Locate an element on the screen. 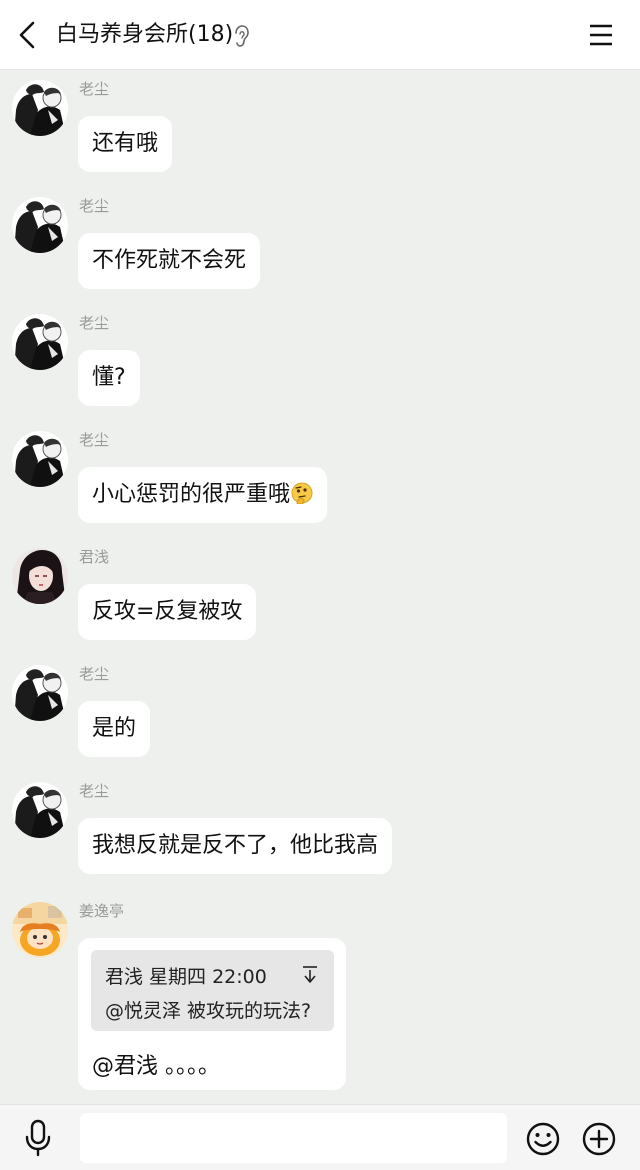 This screenshot has width=640, height=1170. chat-title: 白马养身会所(18) is located at coordinates (144, 35).